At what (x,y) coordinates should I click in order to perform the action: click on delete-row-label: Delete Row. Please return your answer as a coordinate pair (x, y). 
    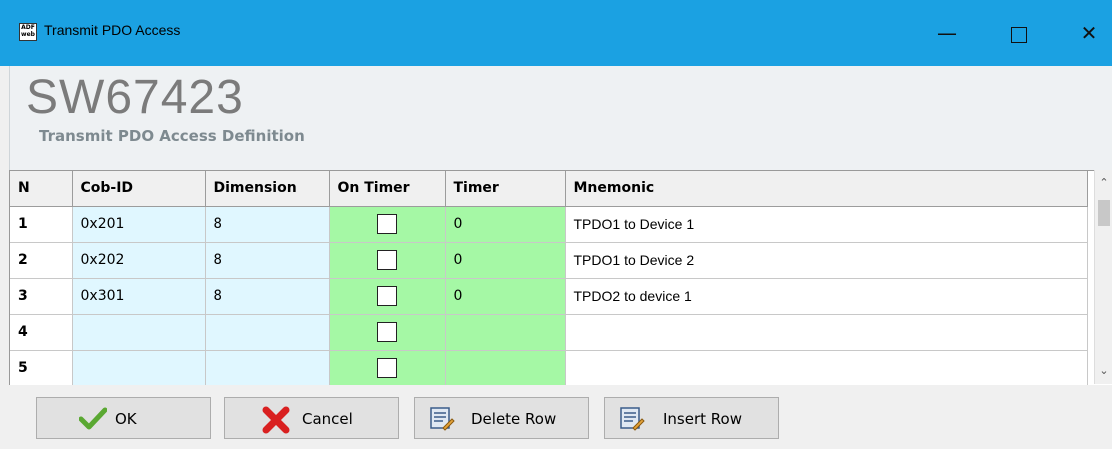
    Looking at the image, I should click on (514, 419).